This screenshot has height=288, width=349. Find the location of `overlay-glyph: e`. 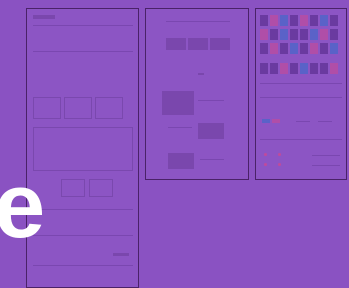

overlay-glyph: e is located at coordinates (22, 206).